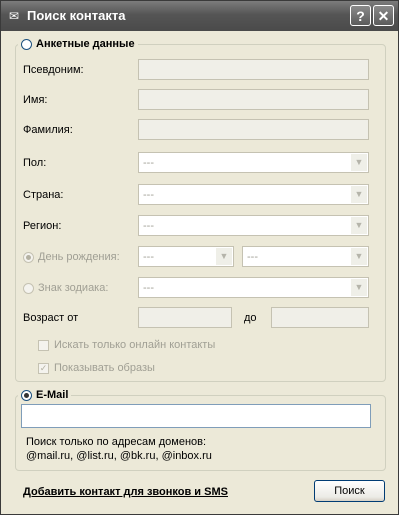  Describe the element at coordinates (73, 288) in the screenshot. I see `zodiac-label: Знак зодиака:` at that location.